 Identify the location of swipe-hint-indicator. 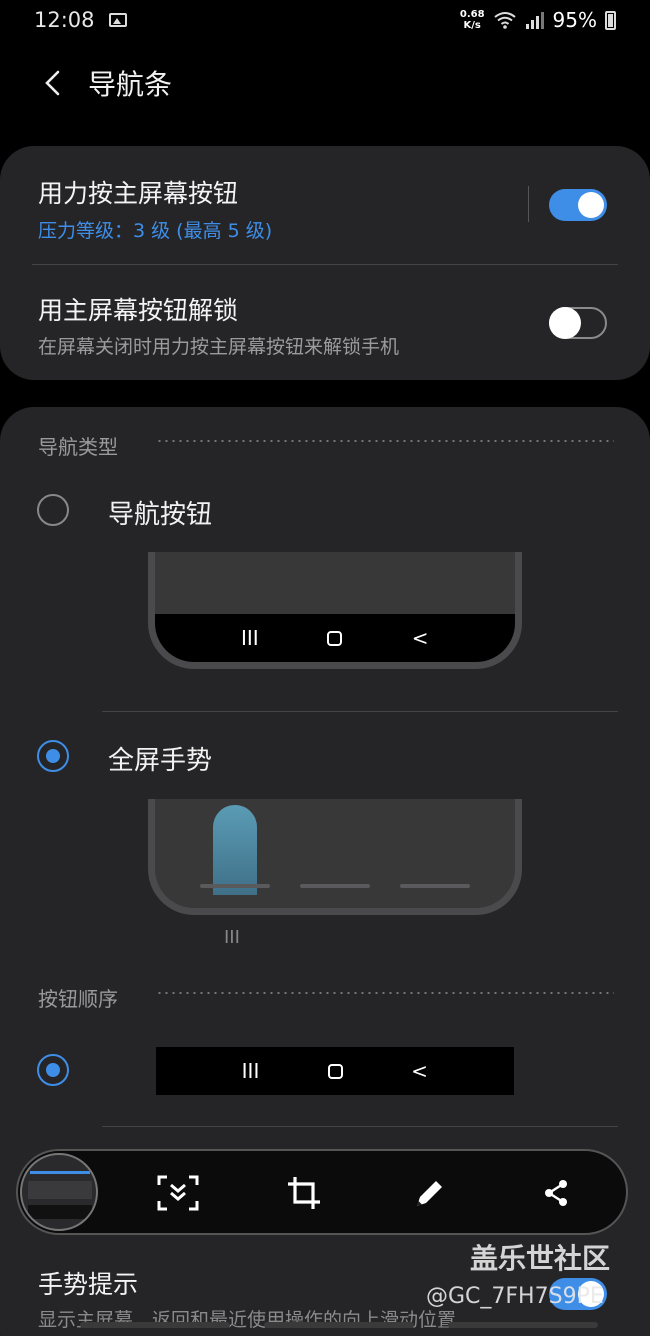
(235, 850).